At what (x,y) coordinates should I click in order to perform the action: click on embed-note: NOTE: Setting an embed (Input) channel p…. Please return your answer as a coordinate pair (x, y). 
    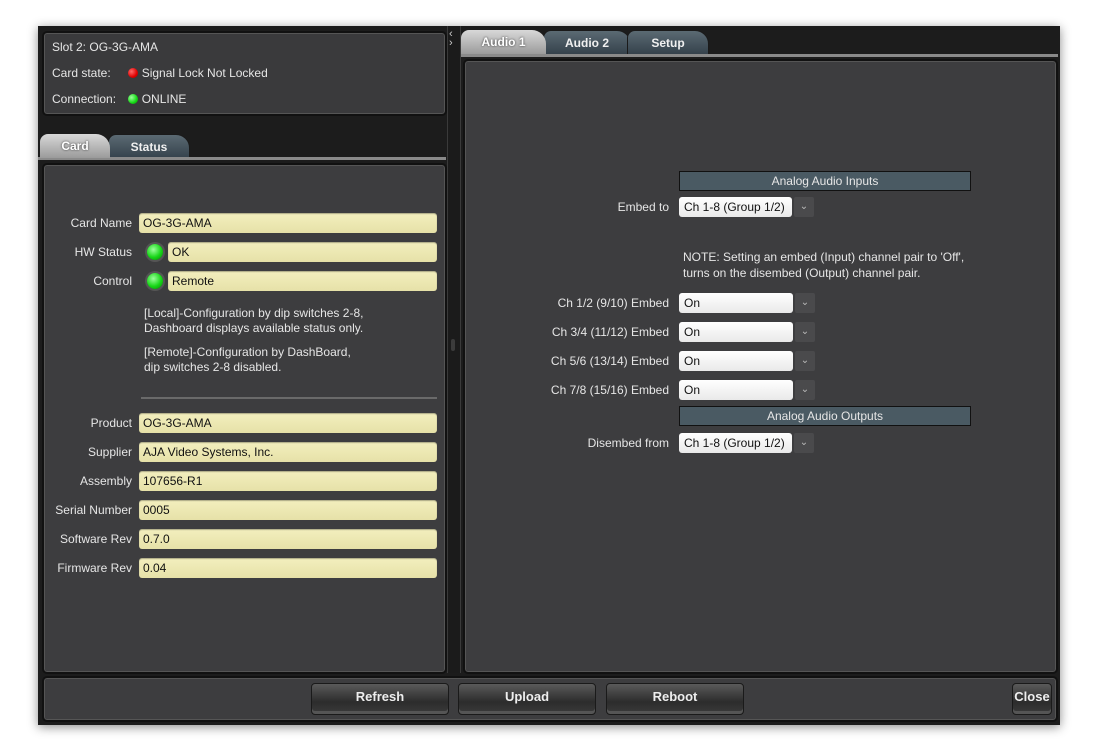
    Looking at the image, I should click on (823, 265).